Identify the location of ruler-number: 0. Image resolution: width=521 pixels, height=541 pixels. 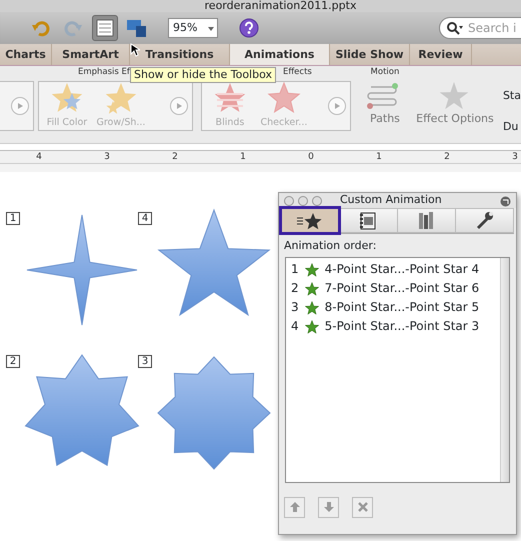
(311, 157).